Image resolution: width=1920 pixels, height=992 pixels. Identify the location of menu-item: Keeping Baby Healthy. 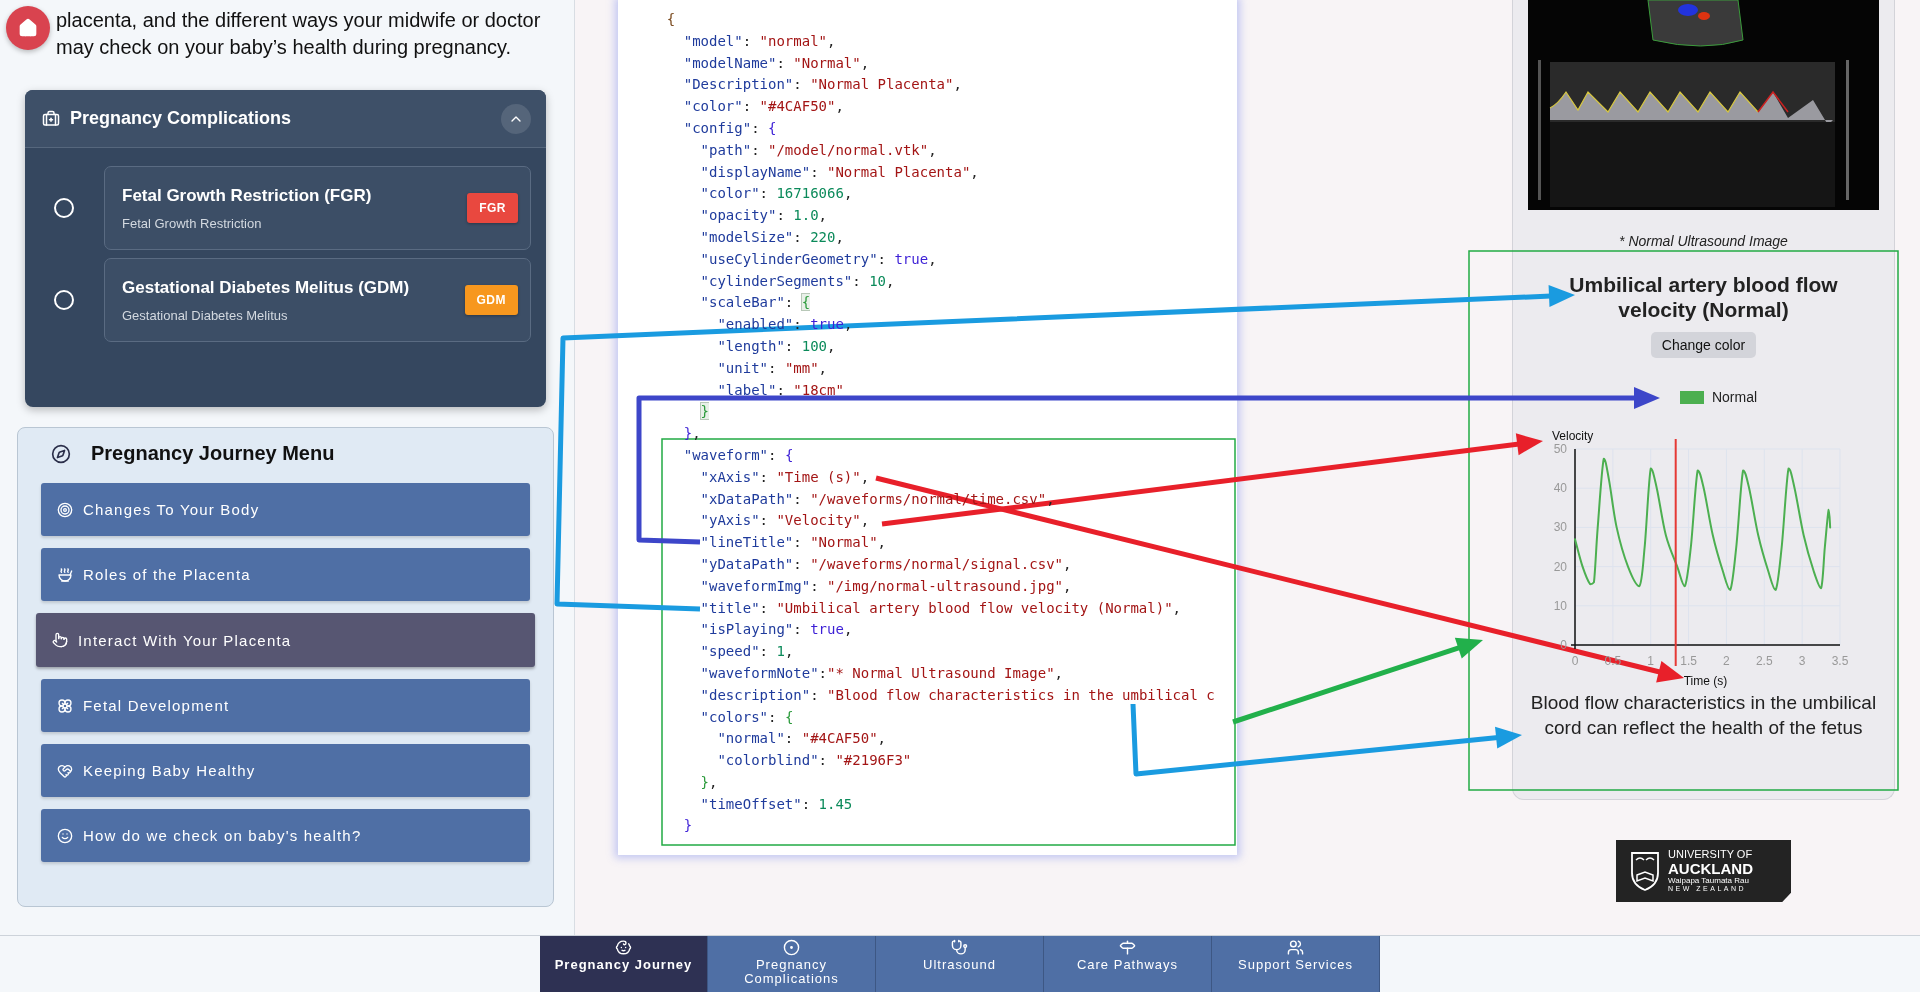
(285, 770).